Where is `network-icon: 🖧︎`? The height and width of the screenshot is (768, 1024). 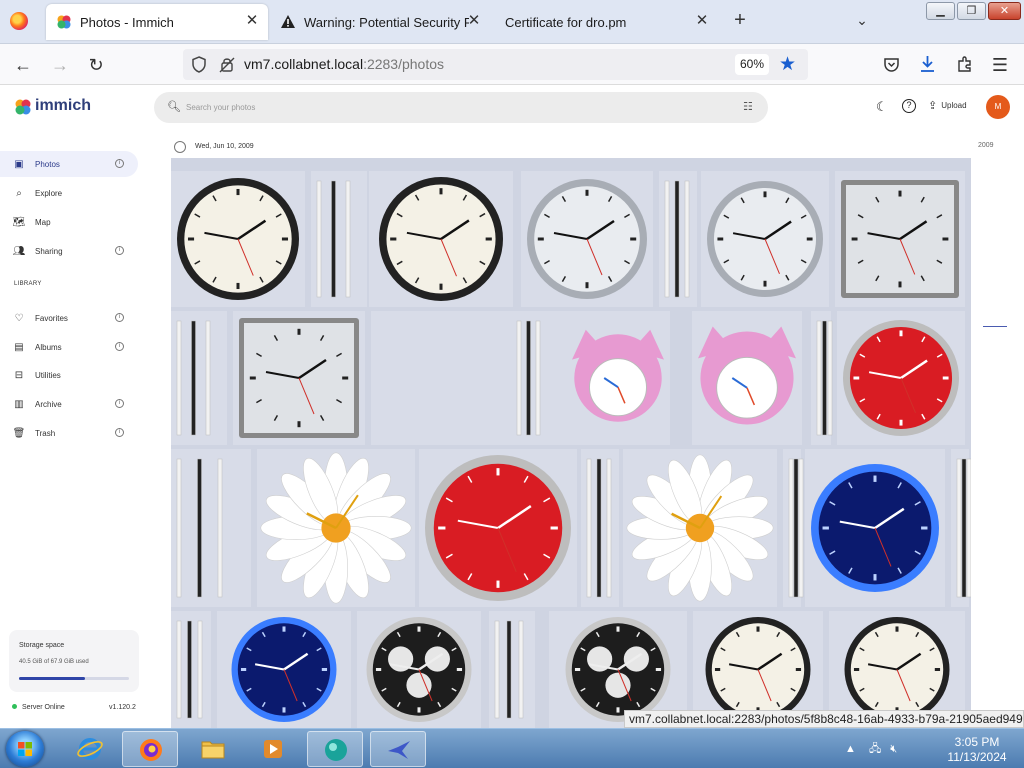 network-icon: 🖧︎ is located at coordinates (875, 749).